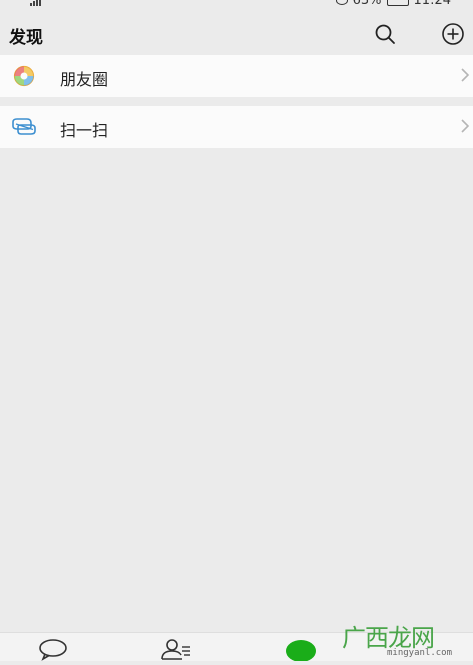 Image resolution: width=473 pixels, height=665 pixels. What do you see at coordinates (236, 5) in the screenshot?
I see `status-bar: 63% 11:24` at bounding box center [236, 5].